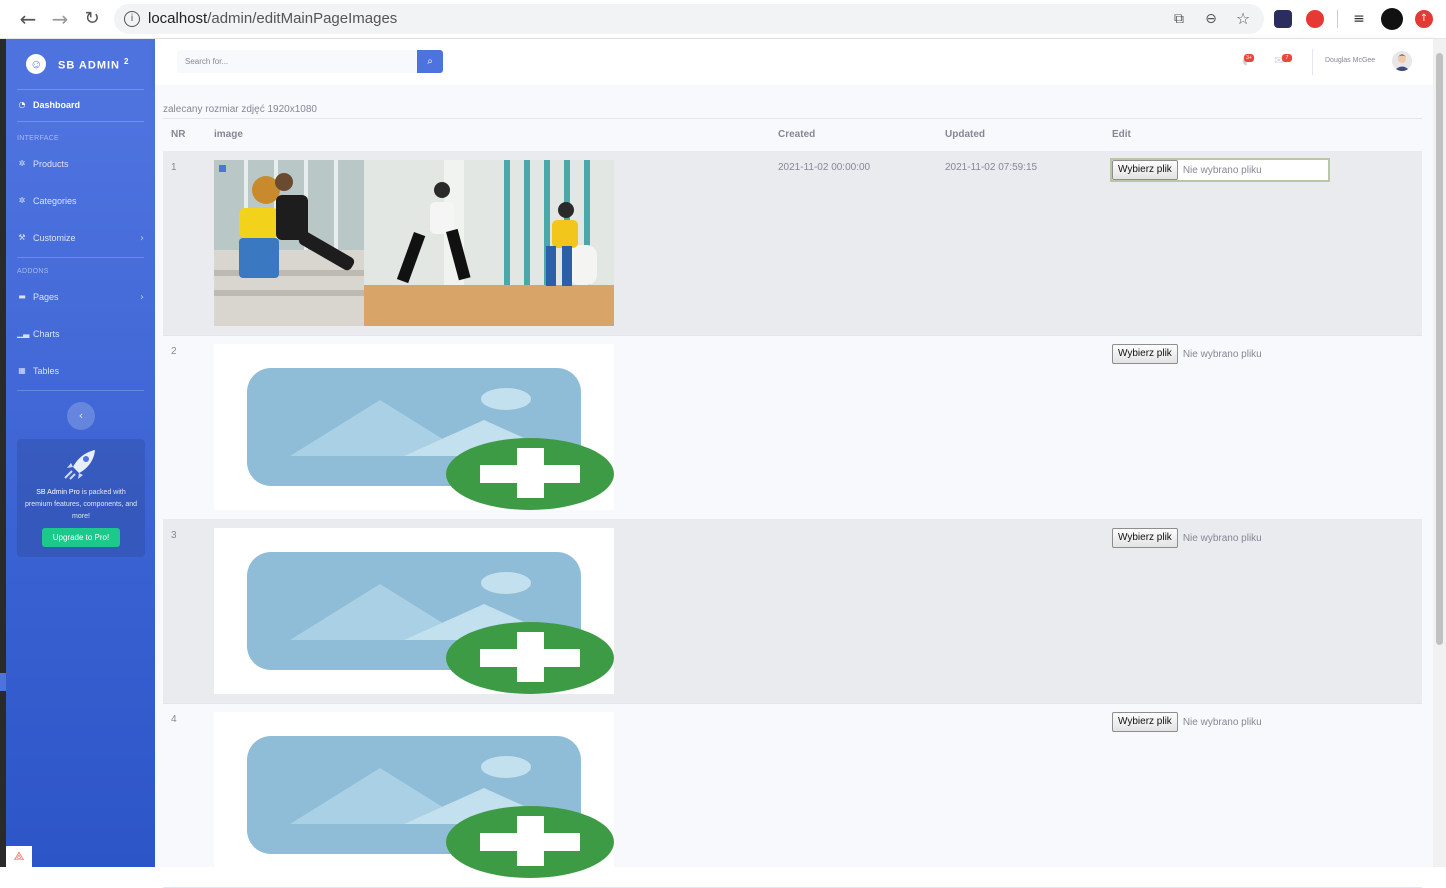 The height and width of the screenshot is (888, 1446). Describe the element at coordinates (79, 465) in the screenshot. I see `rocket-icon` at that location.